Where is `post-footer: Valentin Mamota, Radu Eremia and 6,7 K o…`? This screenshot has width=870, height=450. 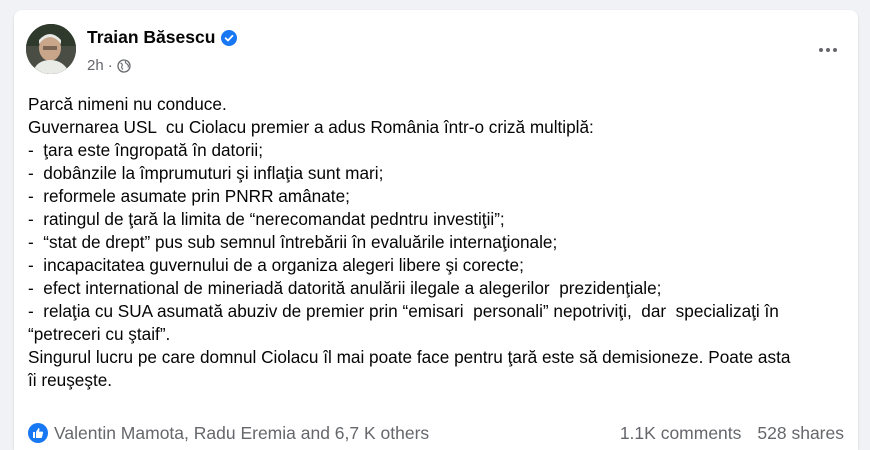 post-footer: Valentin Mamota, Radu Eremia and 6,7 K o… is located at coordinates (436, 433).